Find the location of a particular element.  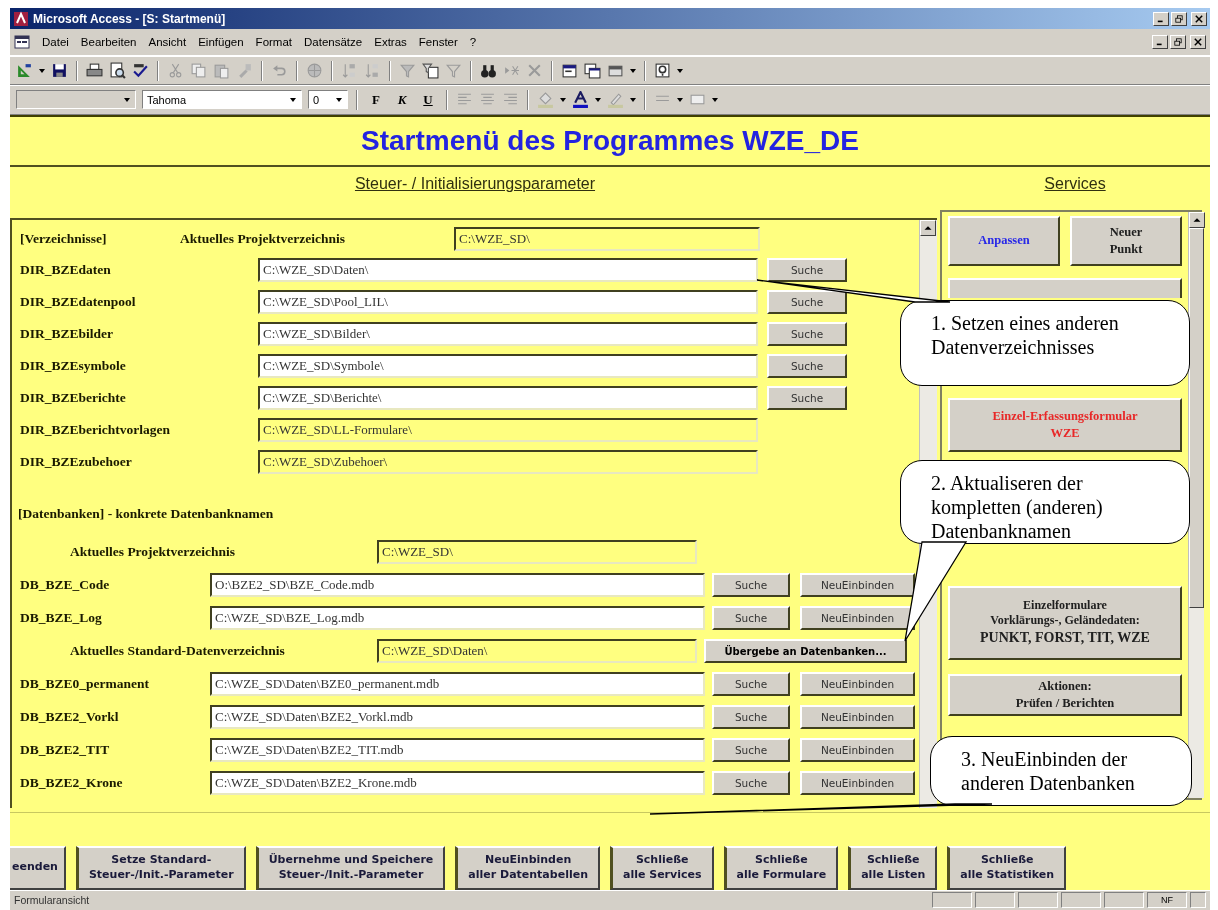

service-button: Anpassen is located at coordinates (1004, 240).